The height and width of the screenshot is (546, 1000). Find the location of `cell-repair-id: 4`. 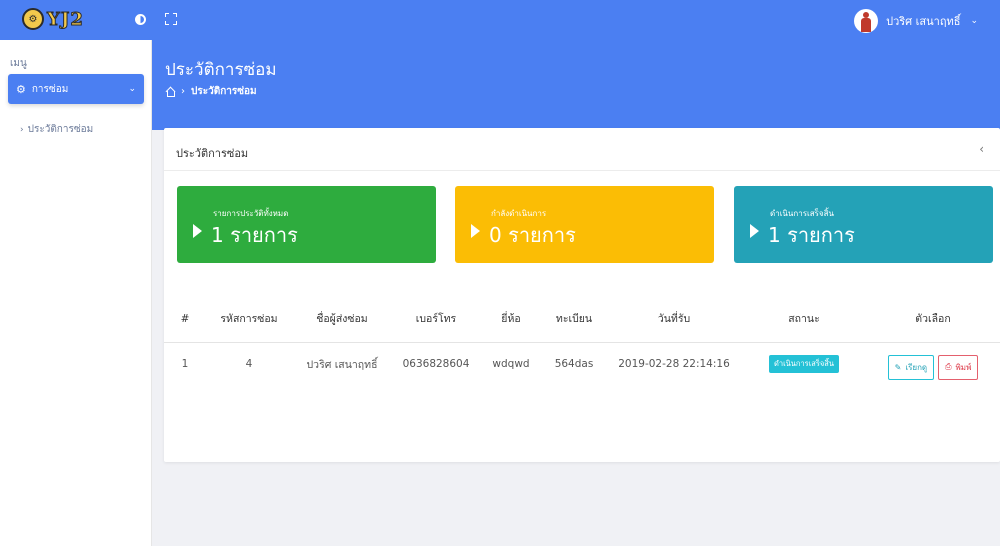

cell-repair-id: 4 is located at coordinates (249, 364).